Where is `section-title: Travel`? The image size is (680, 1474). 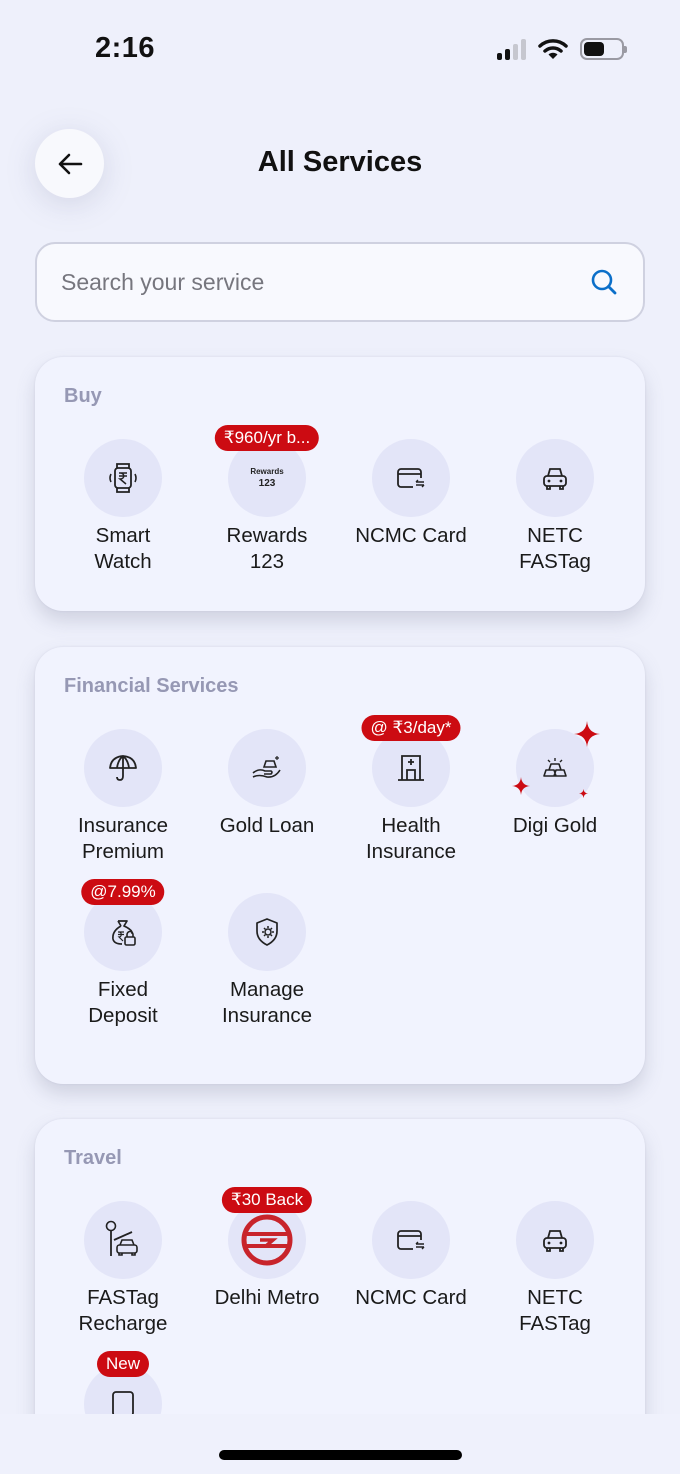
section-title: Travel is located at coordinates (93, 1158).